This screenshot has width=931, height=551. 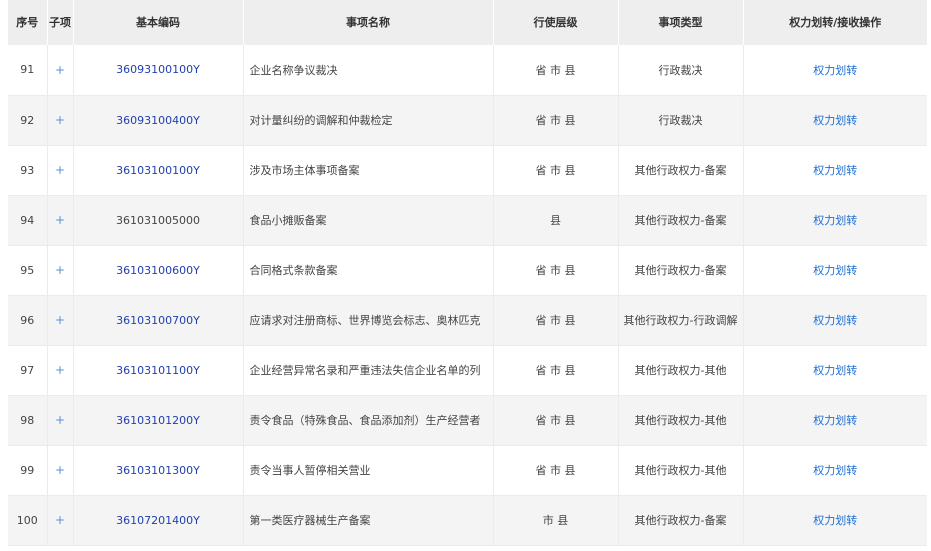 What do you see at coordinates (368, 170) in the screenshot?
I see `item-name: 涉及市场主体事项备案` at bounding box center [368, 170].